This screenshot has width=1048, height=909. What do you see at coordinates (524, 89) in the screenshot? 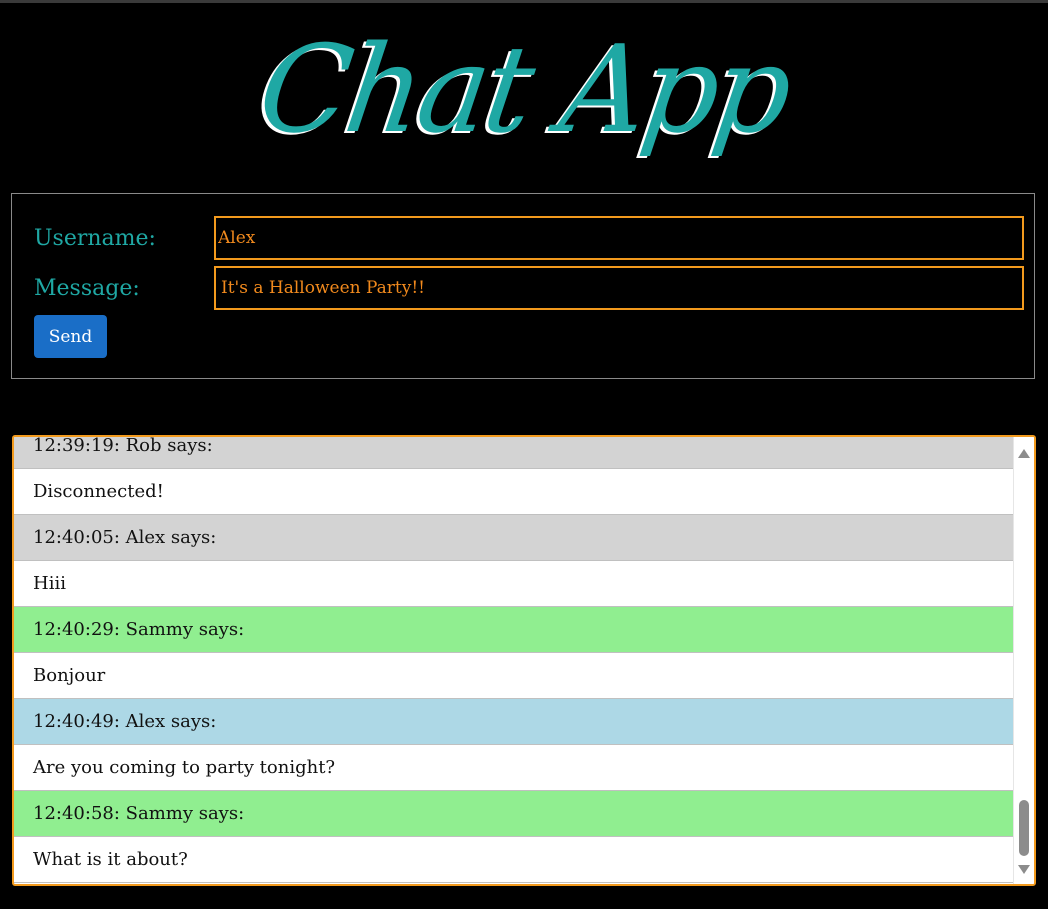
I see `app-logo: Chat App` at bounding box center [524, 89].